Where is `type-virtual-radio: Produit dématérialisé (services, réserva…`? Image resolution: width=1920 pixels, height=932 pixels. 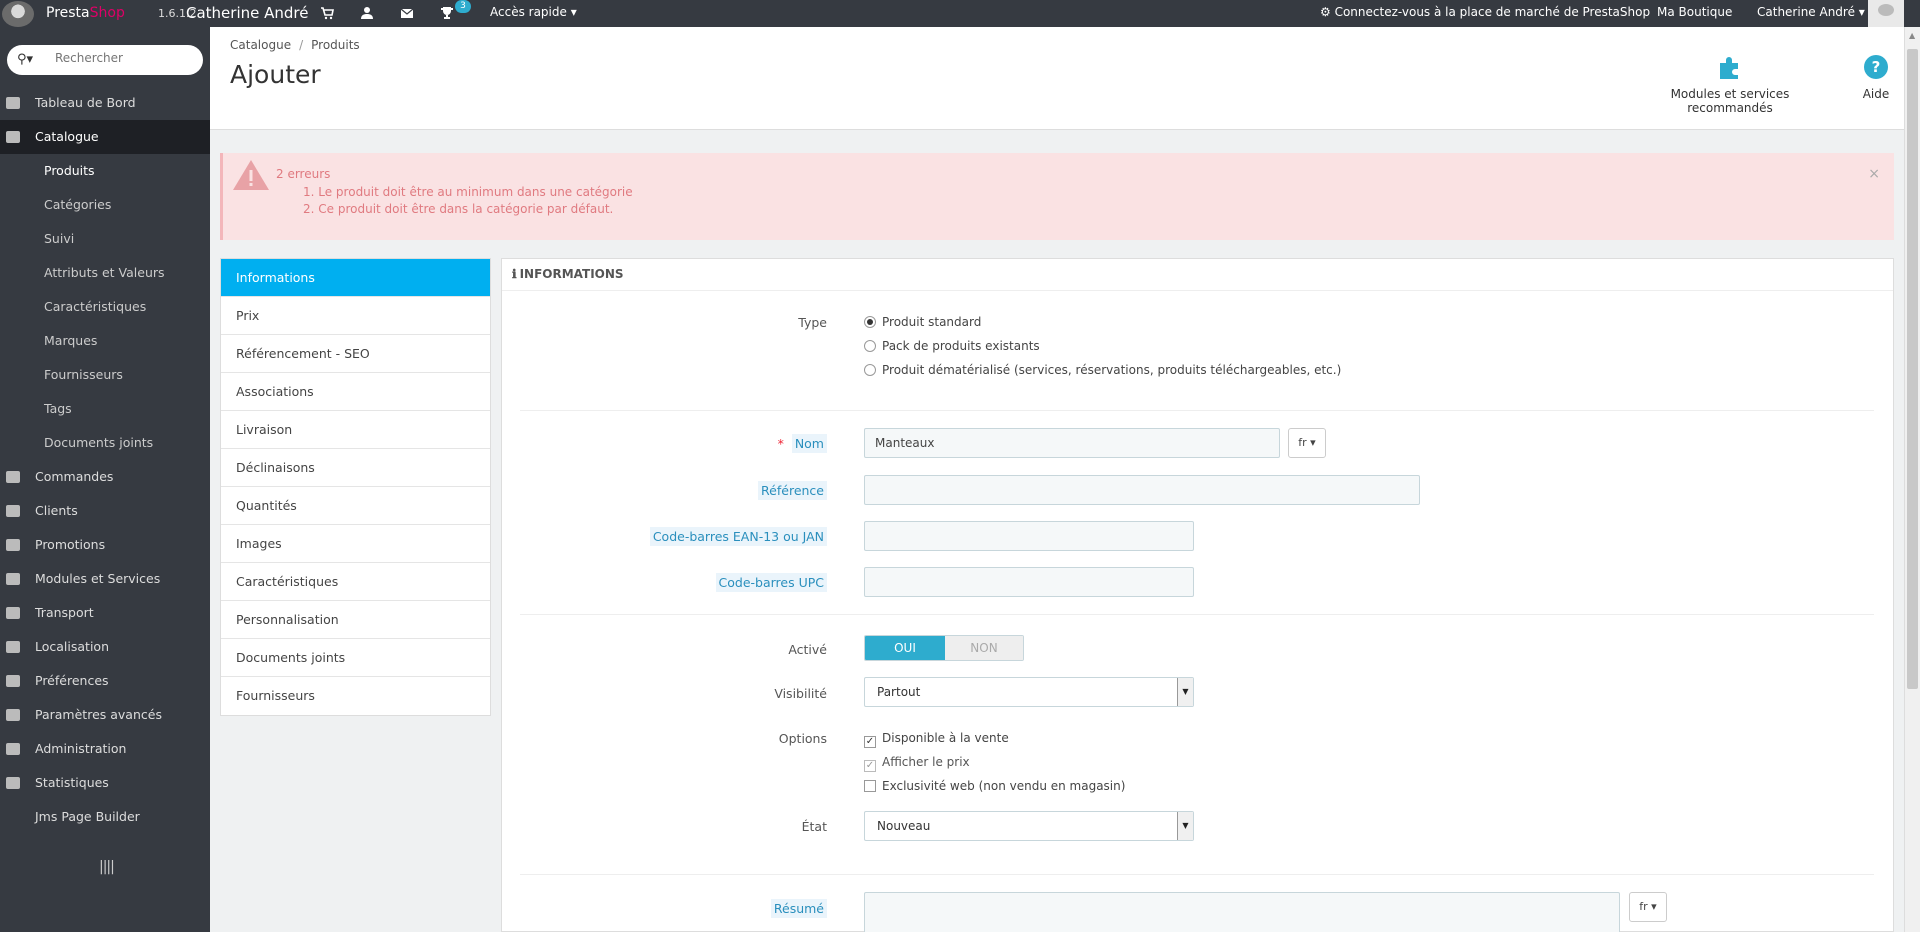 type-virtual-radio: Produit dématérialisé (services, réserva… is located at coordinates (1102, 370).